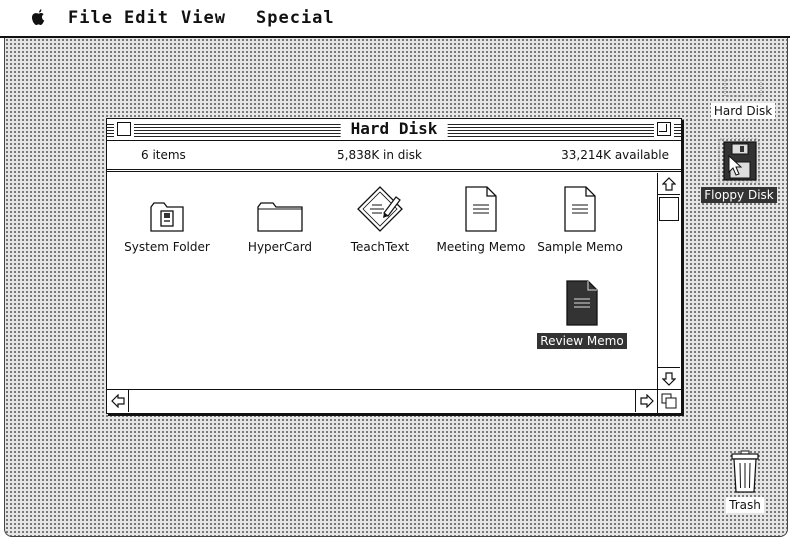 This screenshot has width=790, height=540. Describe the element at coordinates (669, 378) in the screenshot. I see `scroll-down-icon` at that location.